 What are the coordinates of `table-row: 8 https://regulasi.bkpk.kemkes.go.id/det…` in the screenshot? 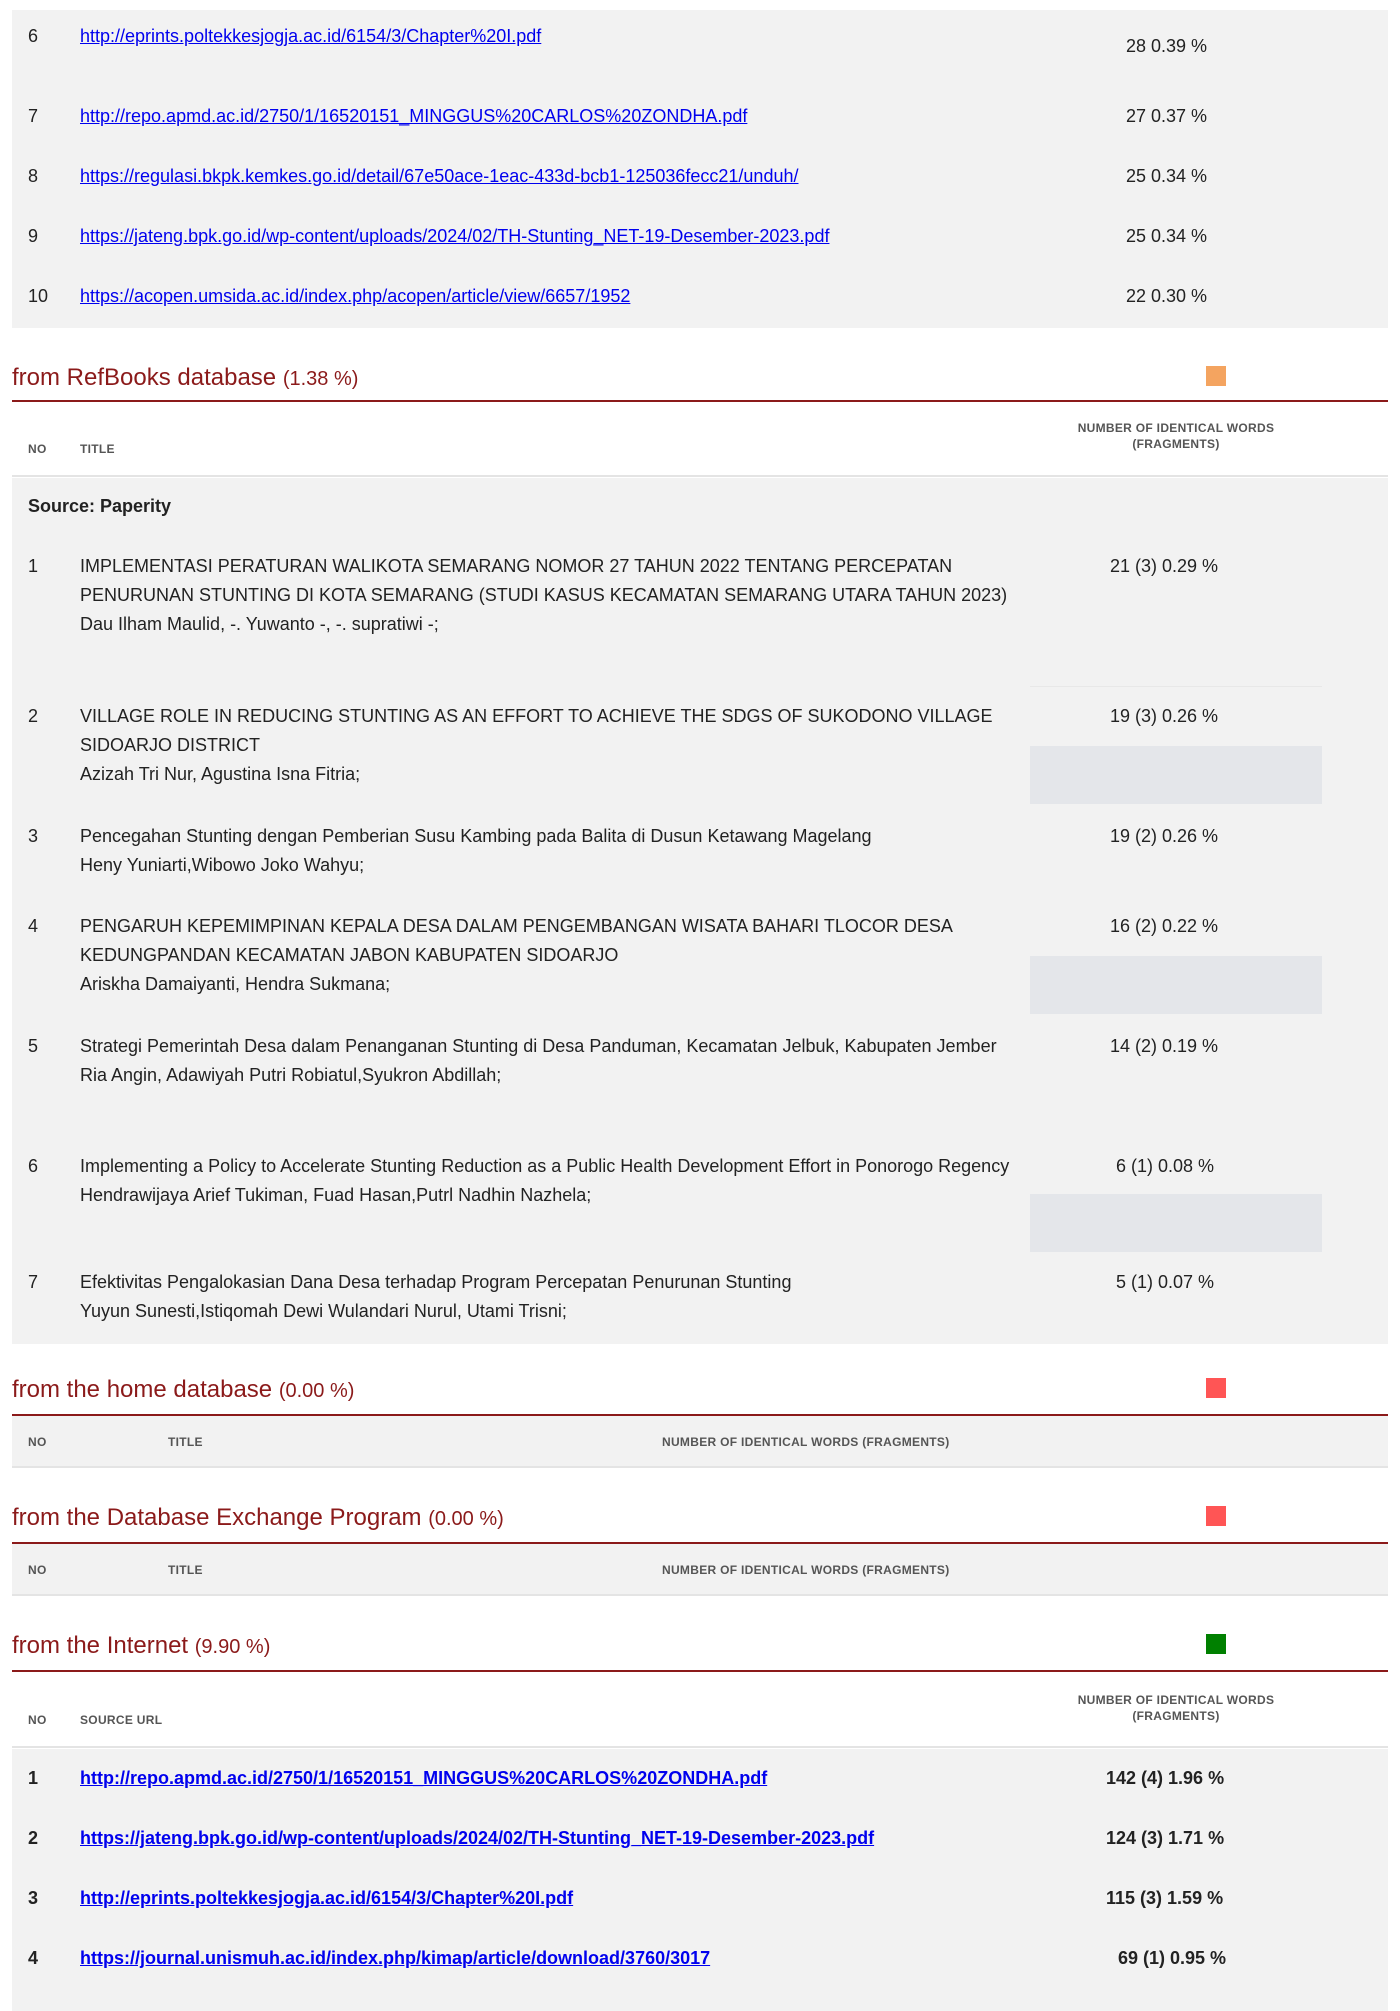 It's located at (700, 181).